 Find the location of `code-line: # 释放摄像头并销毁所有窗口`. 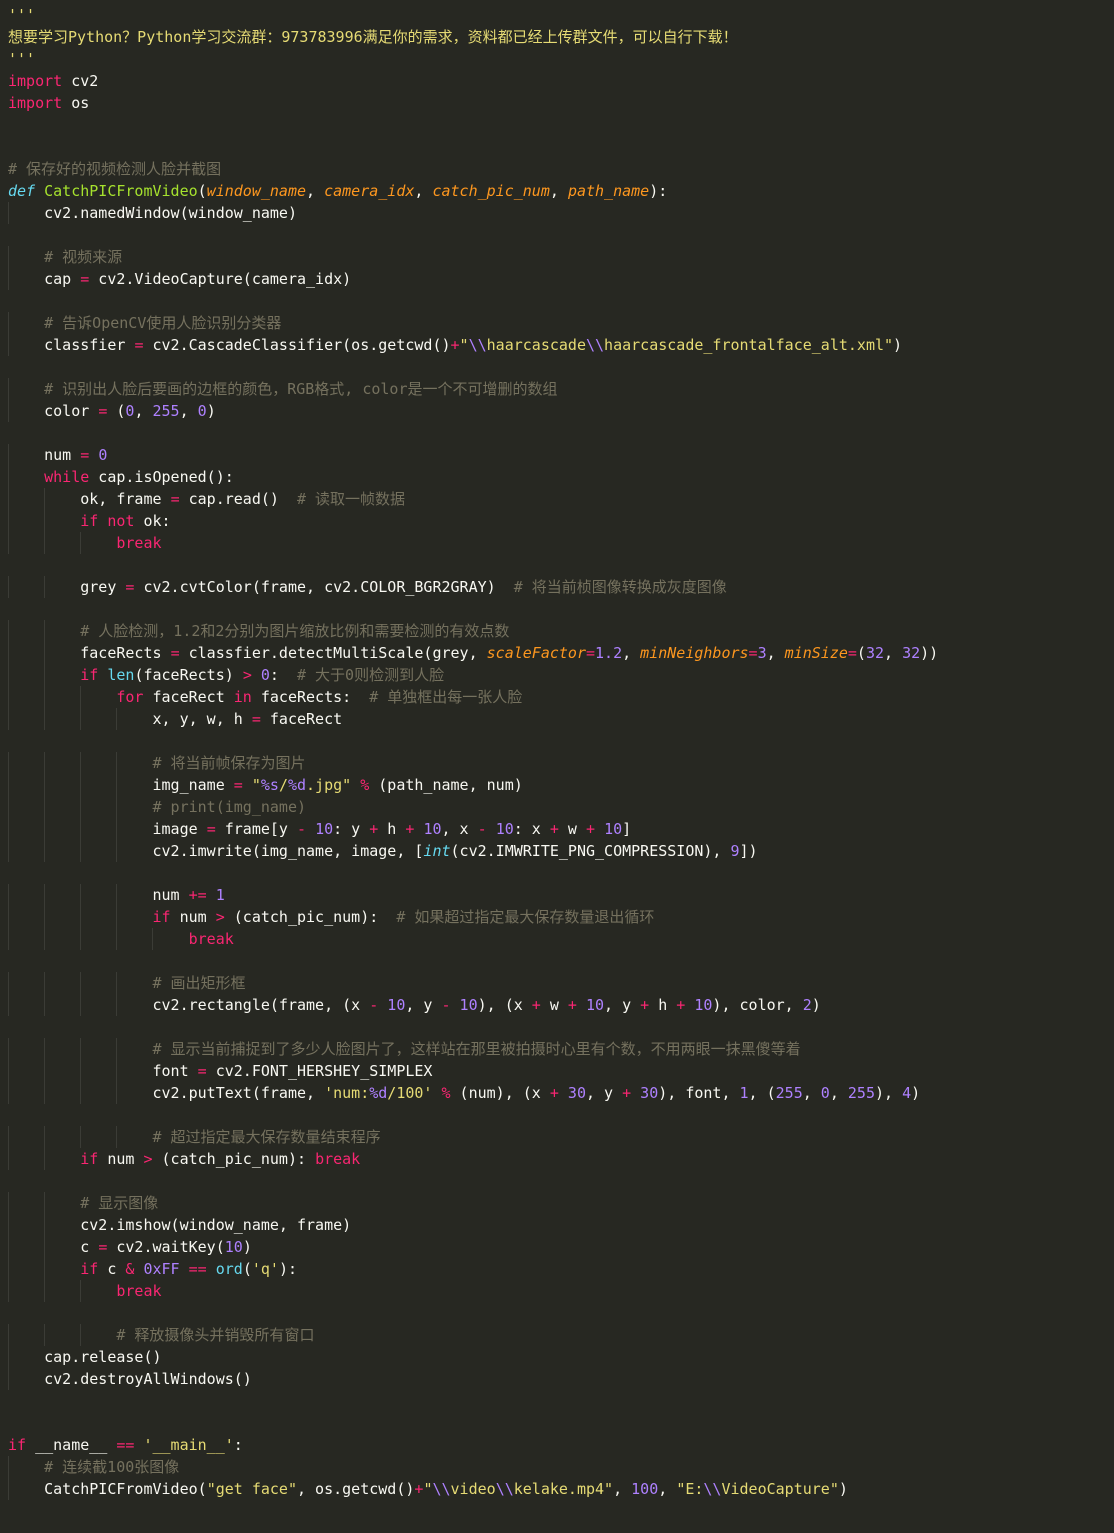

code-line: # 释放摄像头并销毁所有窗口 is located at coordinates (561, 1335).